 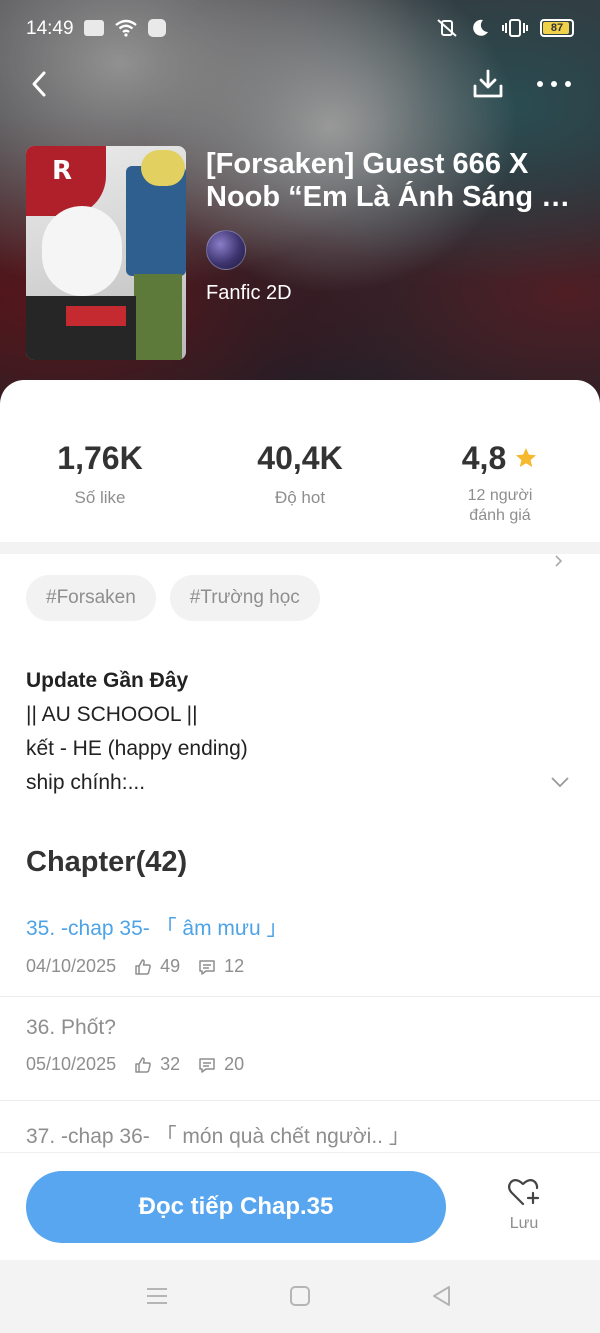 I want to click on download-icon, so click(x=488, y=84).